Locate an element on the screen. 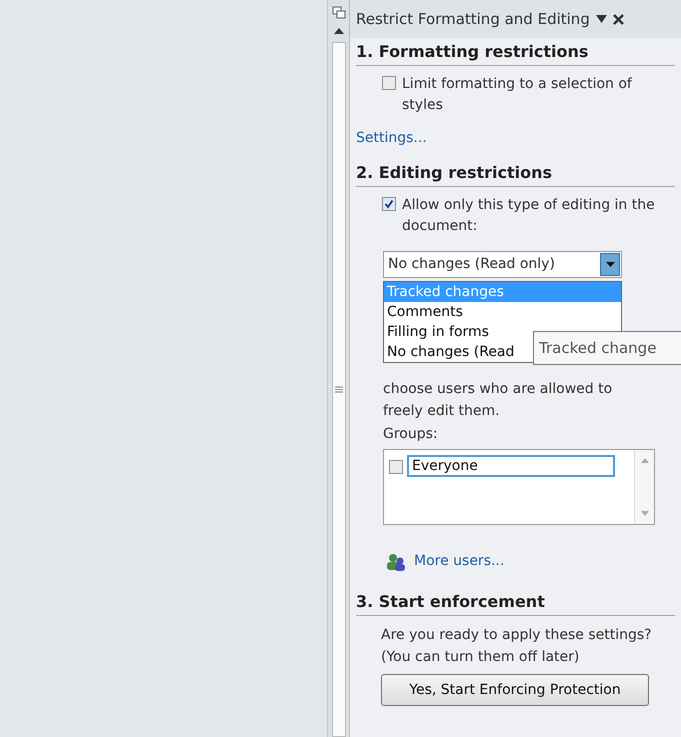 This screenshot has height=737, width=681. groups-label: Groups: is located at coordinates (411, 434).